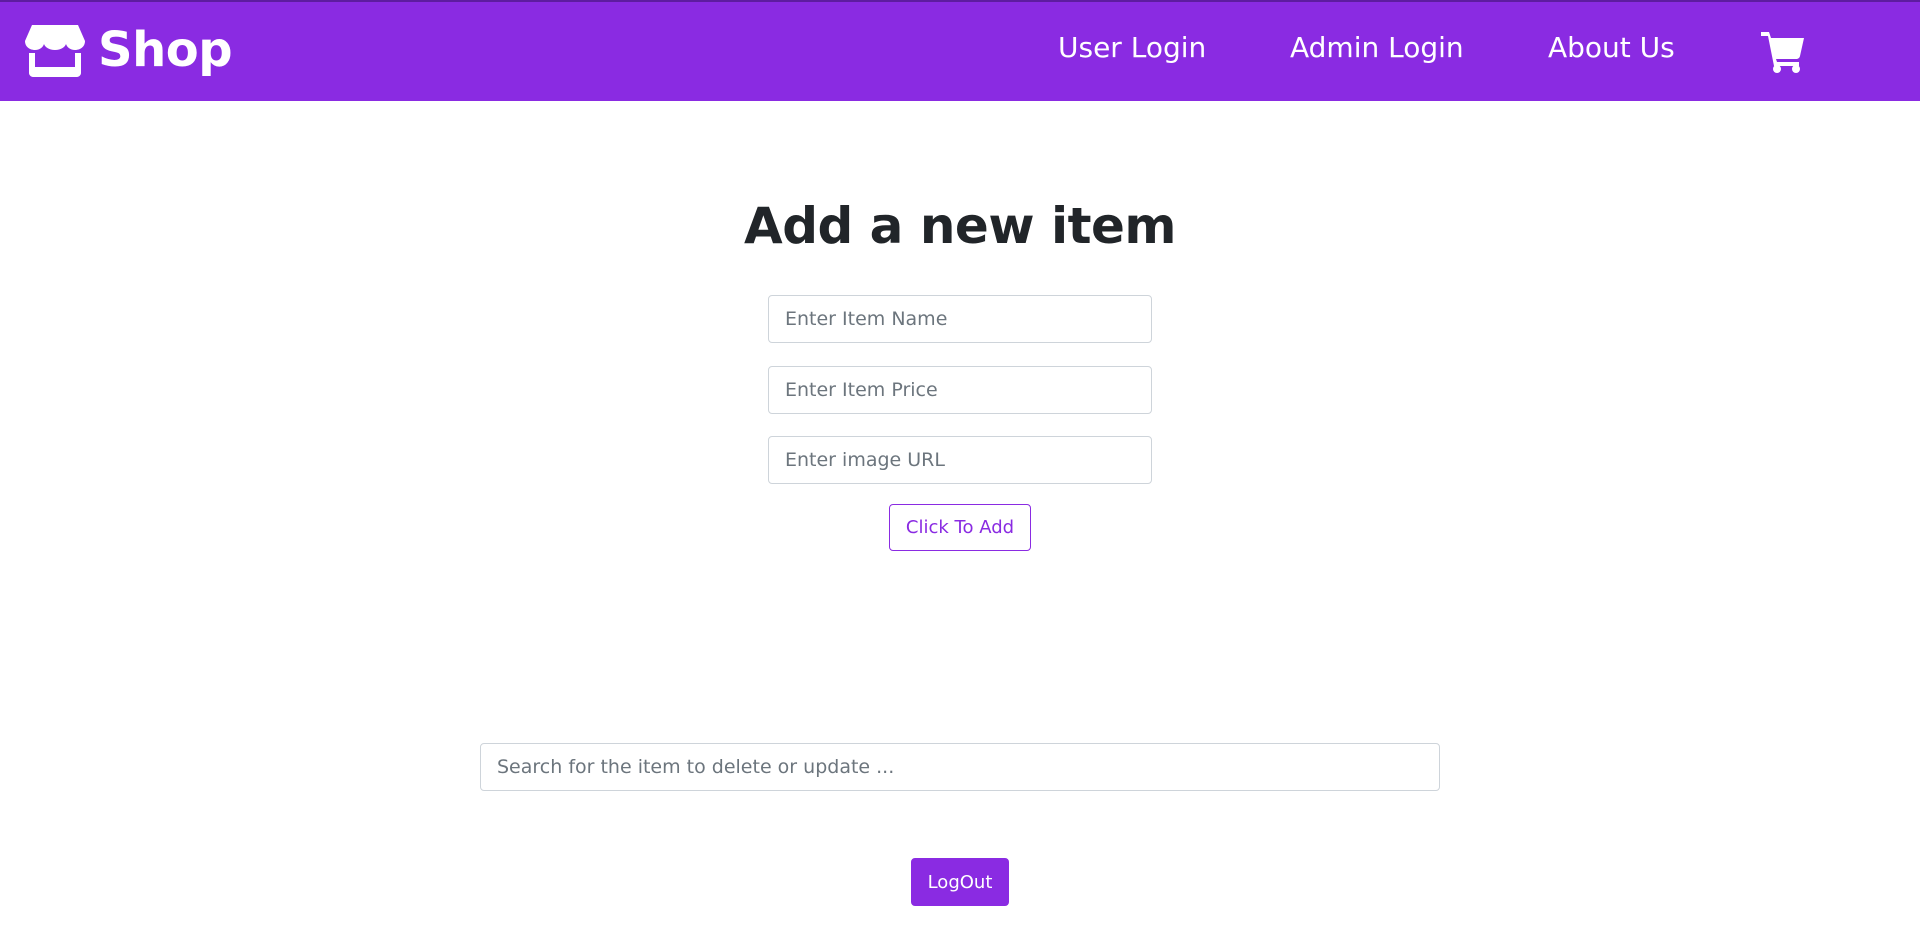 This screenshot has width=1920, height=932. I want to click on page-title: Add a new item, so click(960, 226).